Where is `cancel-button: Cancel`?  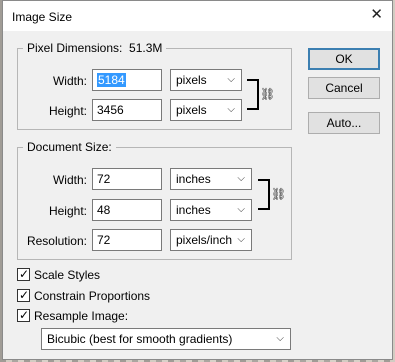
cancel-button: Cancel is located at coordinates (344, 88).